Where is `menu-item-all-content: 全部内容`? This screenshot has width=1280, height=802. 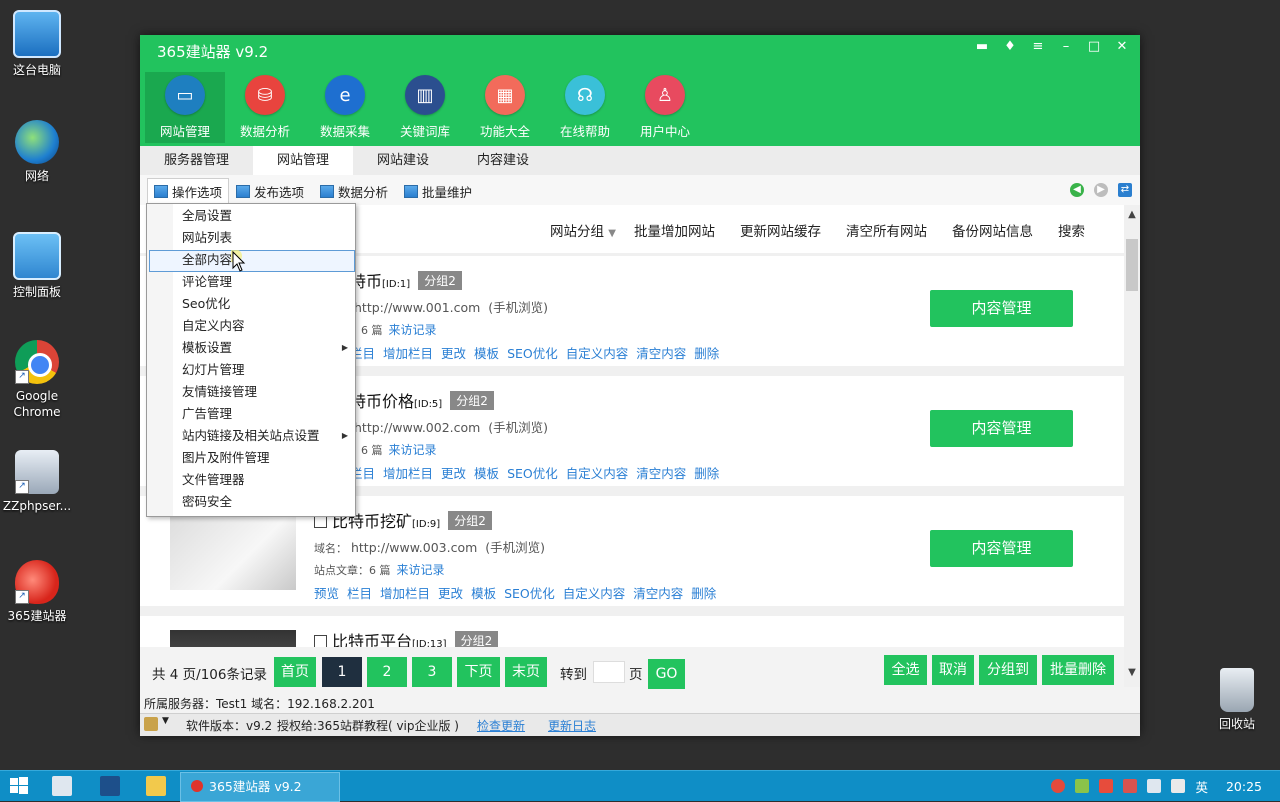
menu-item-all-content: 全部内容 is located at coordinates (262, 260).